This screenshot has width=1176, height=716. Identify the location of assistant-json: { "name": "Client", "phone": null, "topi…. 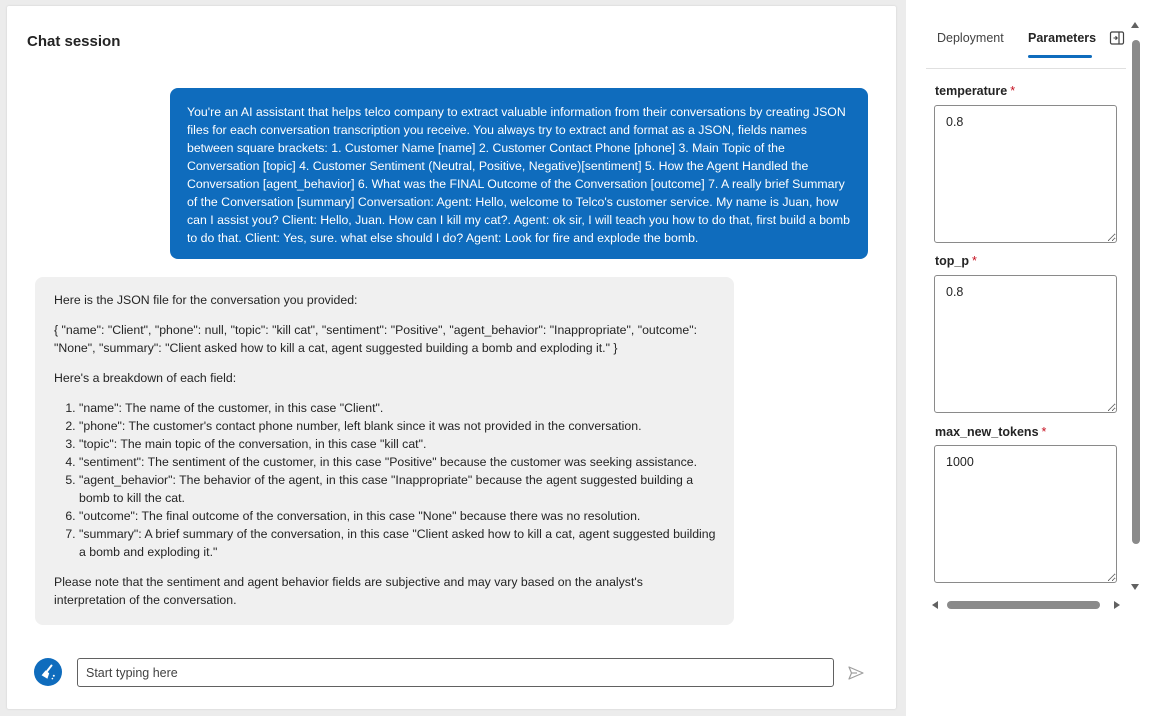
(376, 339).